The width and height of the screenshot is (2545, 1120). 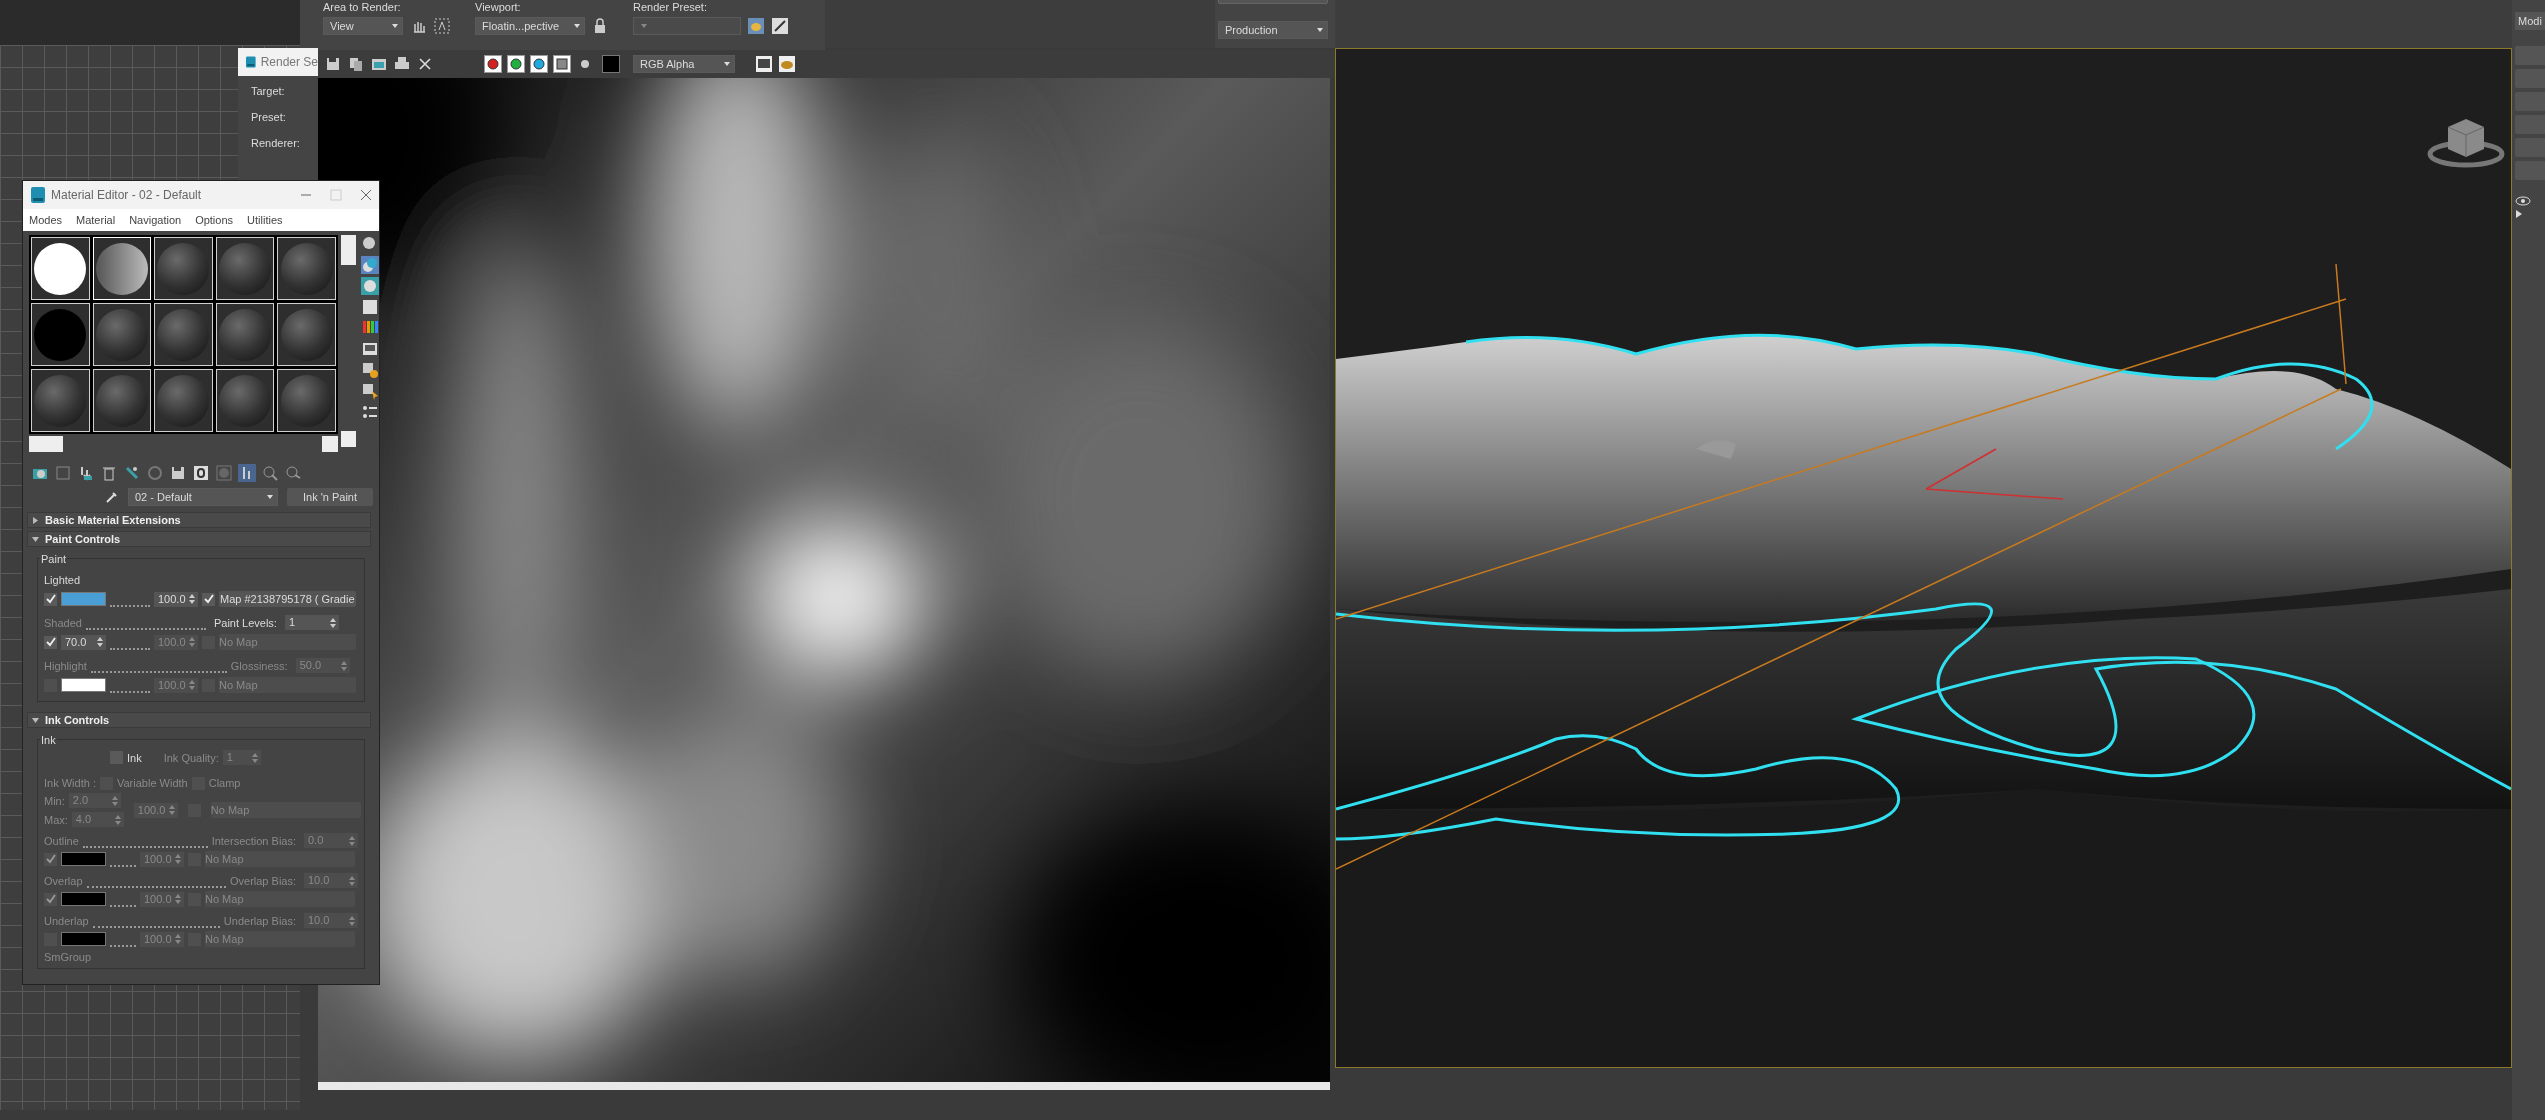 I want to click on field-label: Ink, so click(x=134, y=757).